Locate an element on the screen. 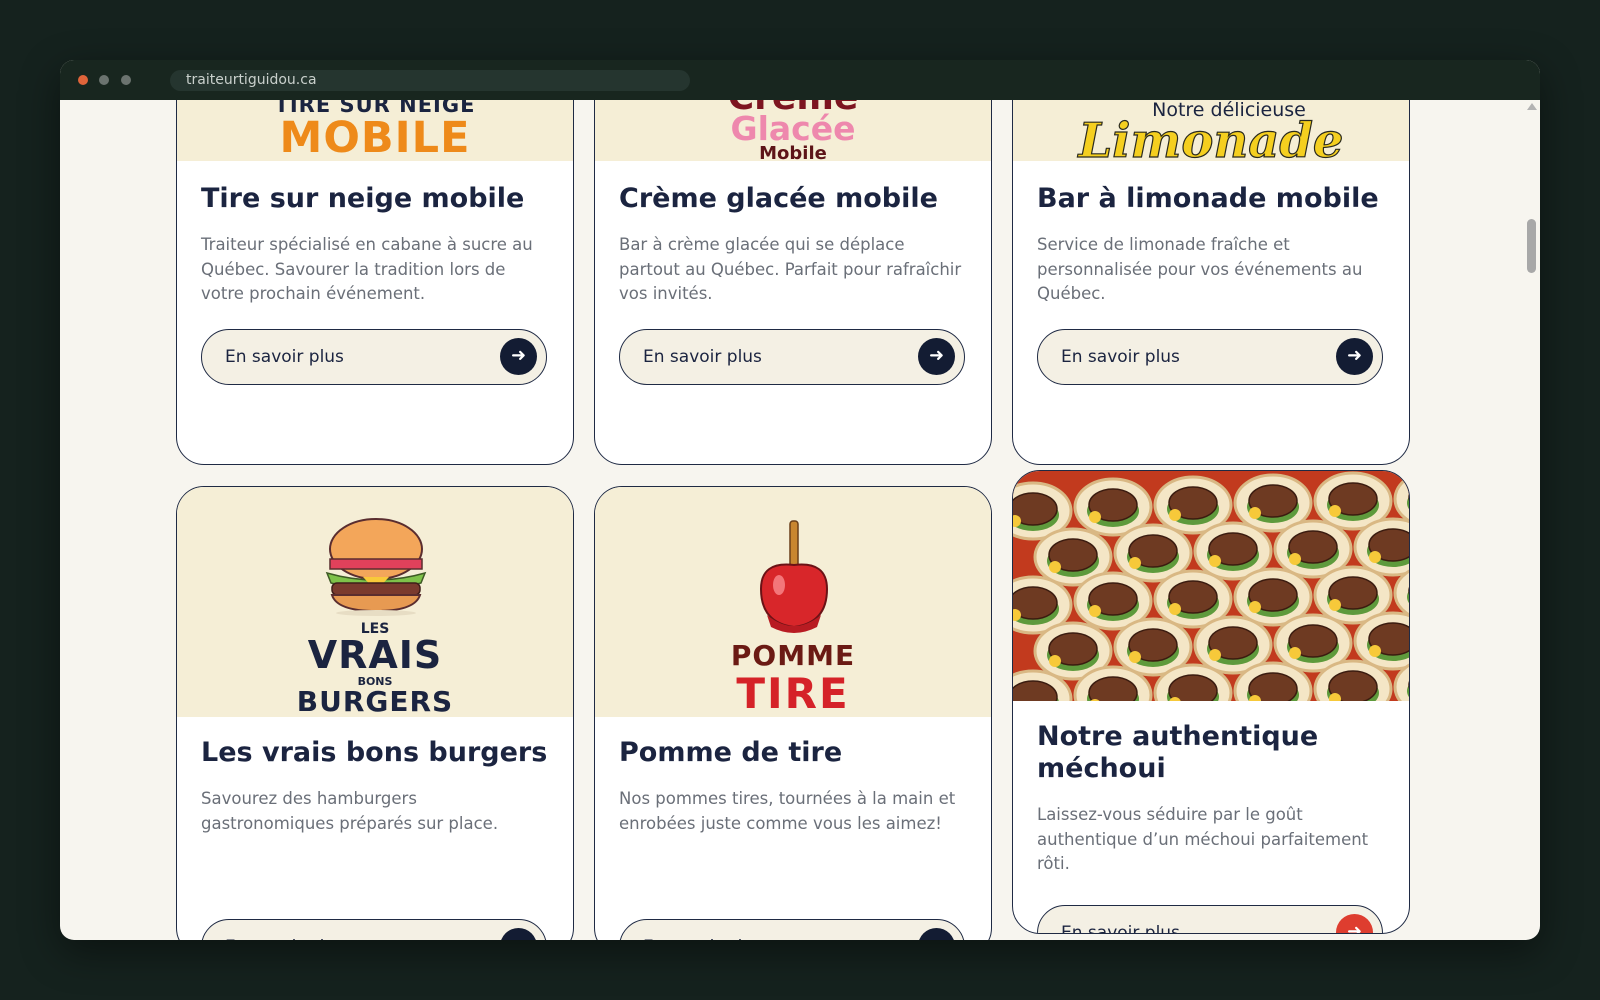 The height and width of the screenshot is (1000, 1600). logo-text-line1: POMME is located at coordinates (793, 655).